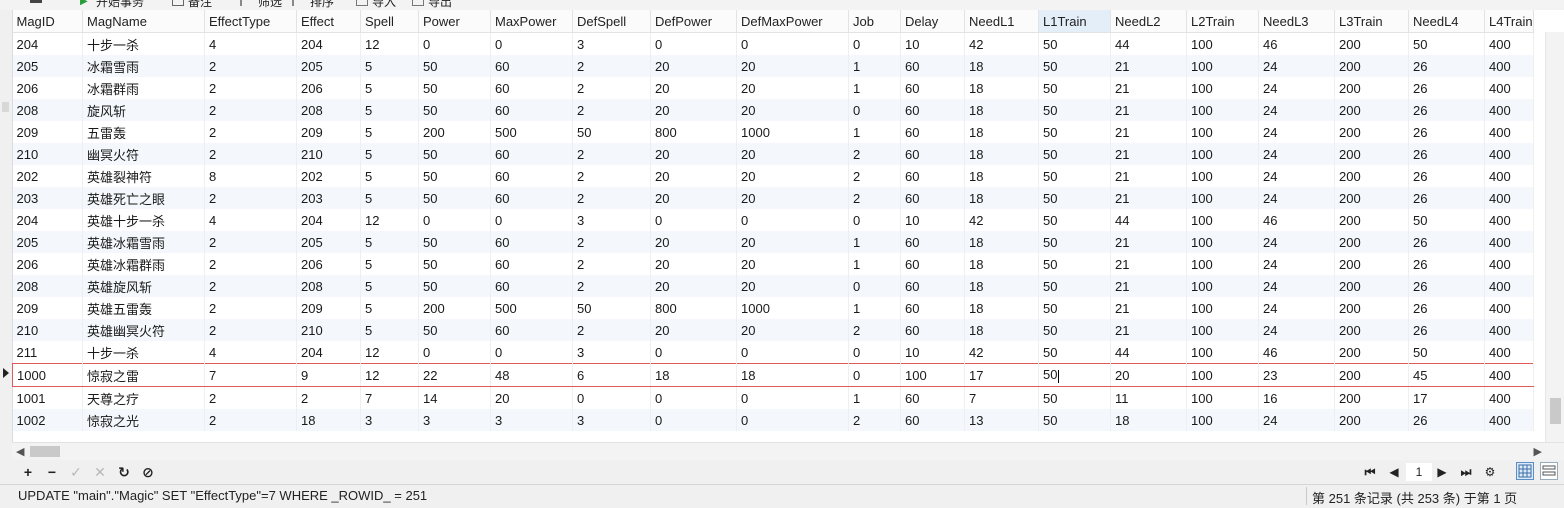 The image size is (1564, 508). What do you see at coordinates (328, 242) in the screenshot?
I see `cell-effect: 205` at bounding box center [328, 242].